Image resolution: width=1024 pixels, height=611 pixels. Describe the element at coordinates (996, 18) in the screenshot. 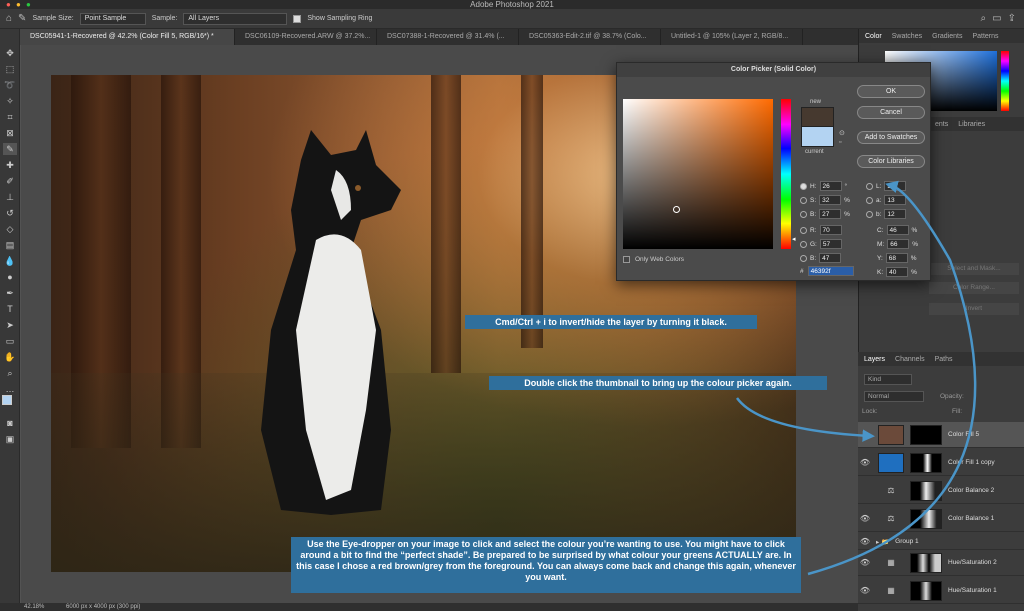

I see `workspace-icon: ▭` at that location.